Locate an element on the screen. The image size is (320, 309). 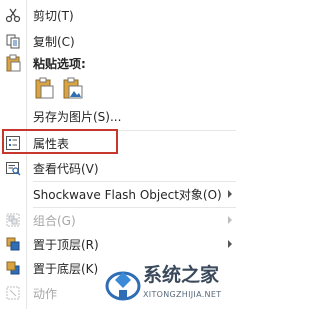
paste-options-header: 粘贴选项: is located at coordinates (120, 63).